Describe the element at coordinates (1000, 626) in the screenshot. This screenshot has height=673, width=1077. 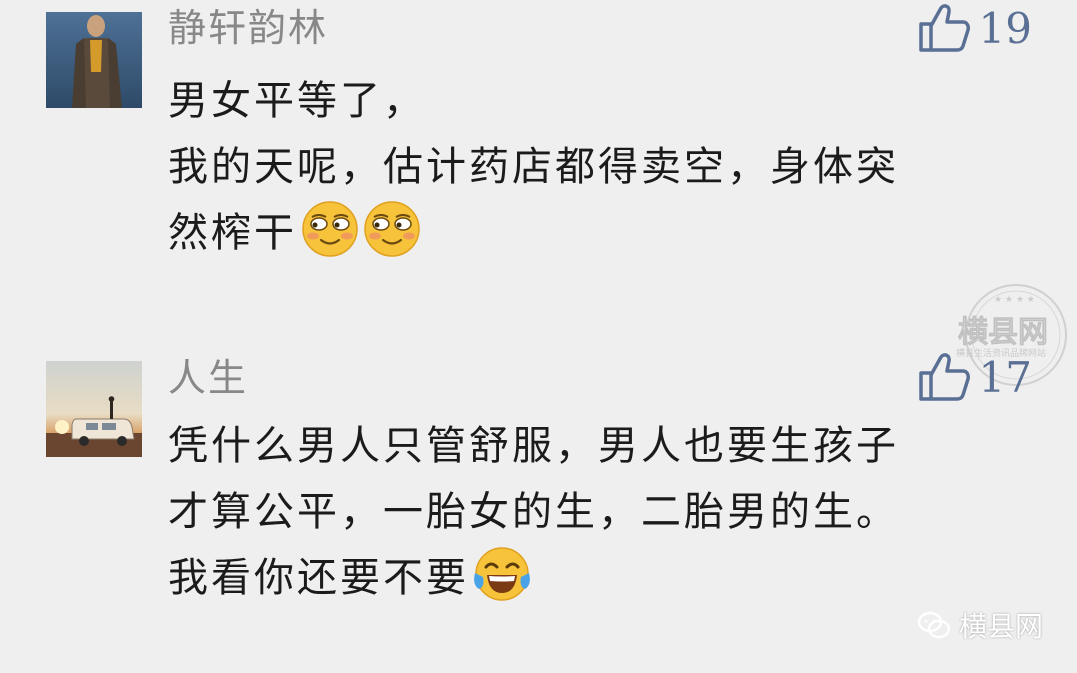
I see `footer-brand-label: 横县网` at that location.